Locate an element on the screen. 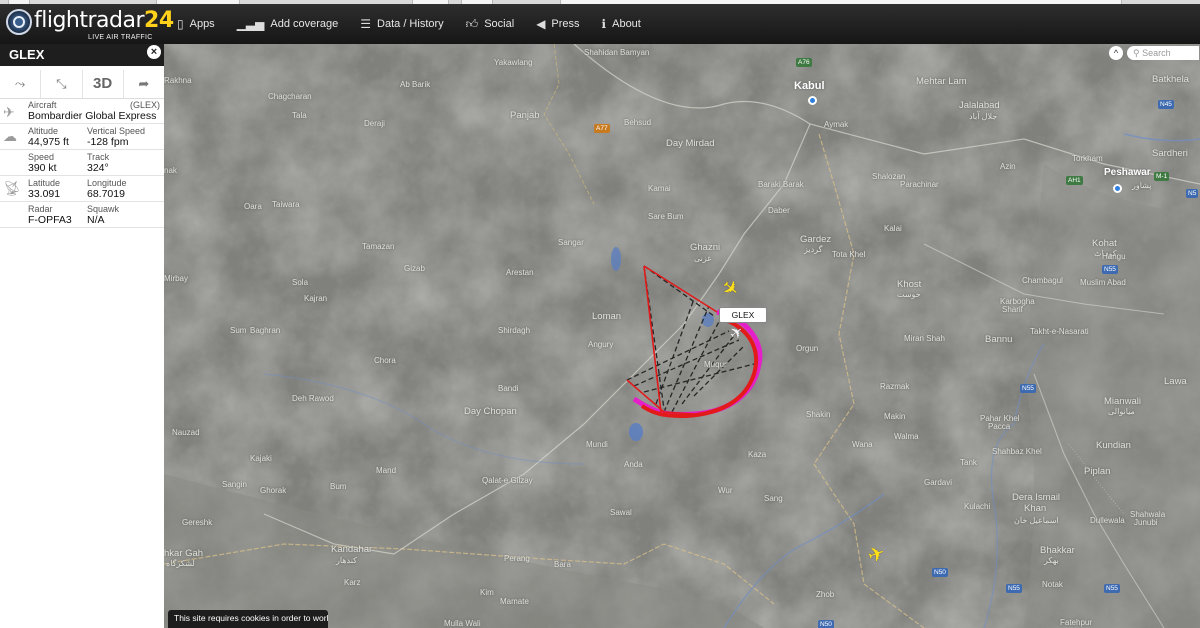  label-yakawlang: Yakawlang is located at coordinates (513, 62).